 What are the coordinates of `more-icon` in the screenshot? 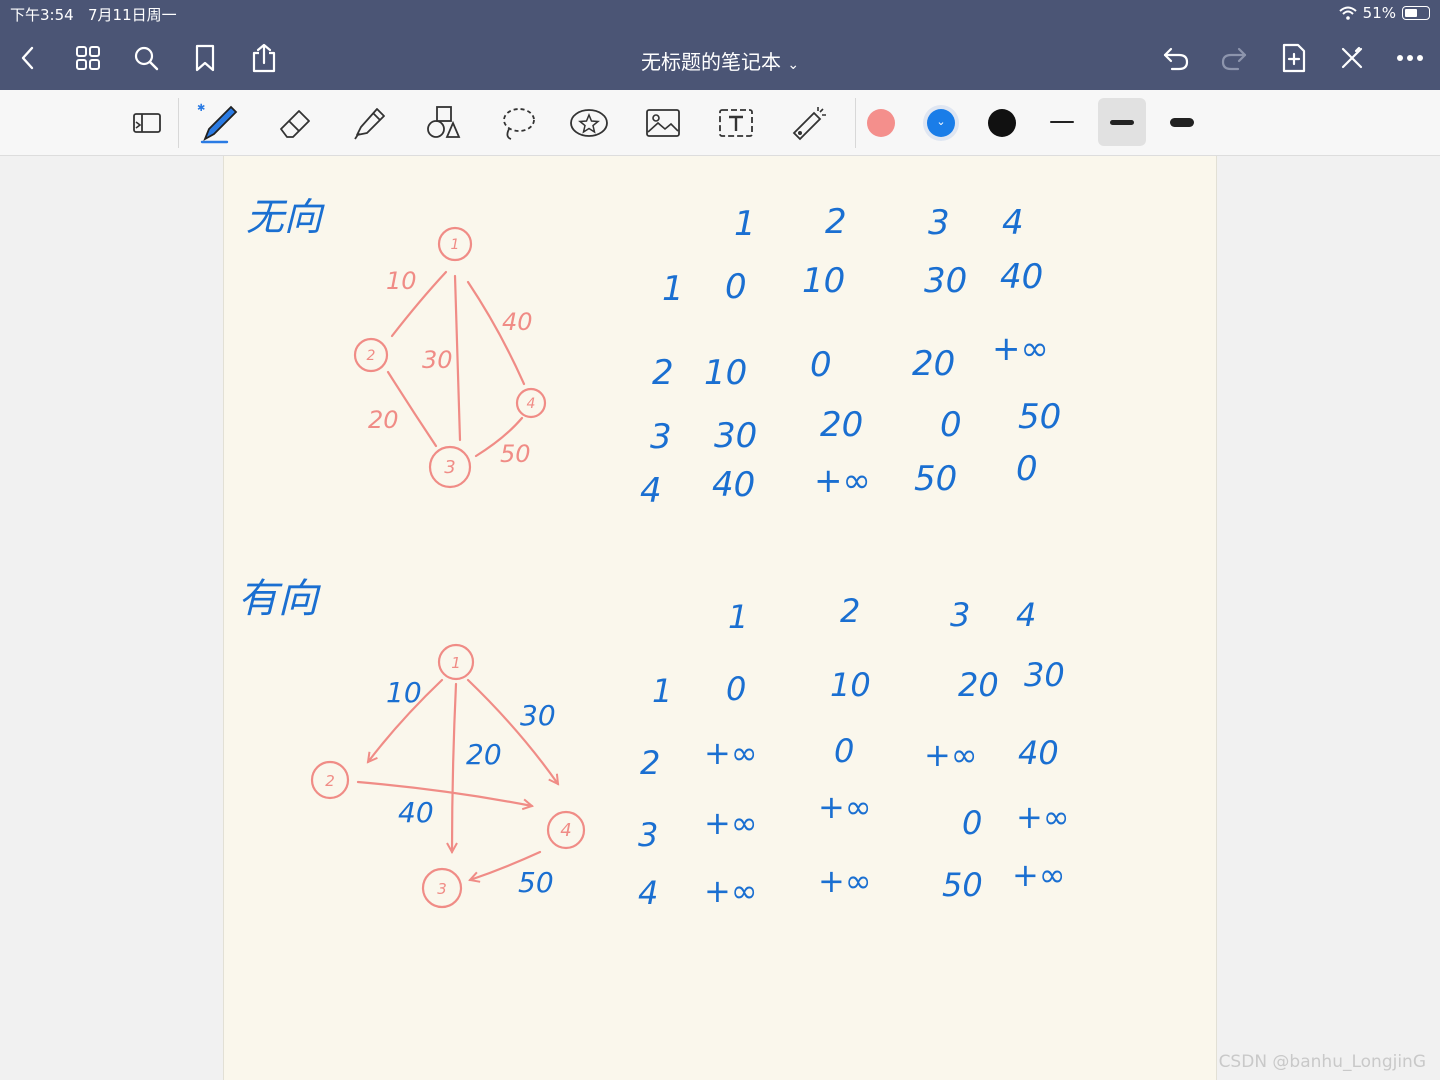 It's located at (1410, 58).